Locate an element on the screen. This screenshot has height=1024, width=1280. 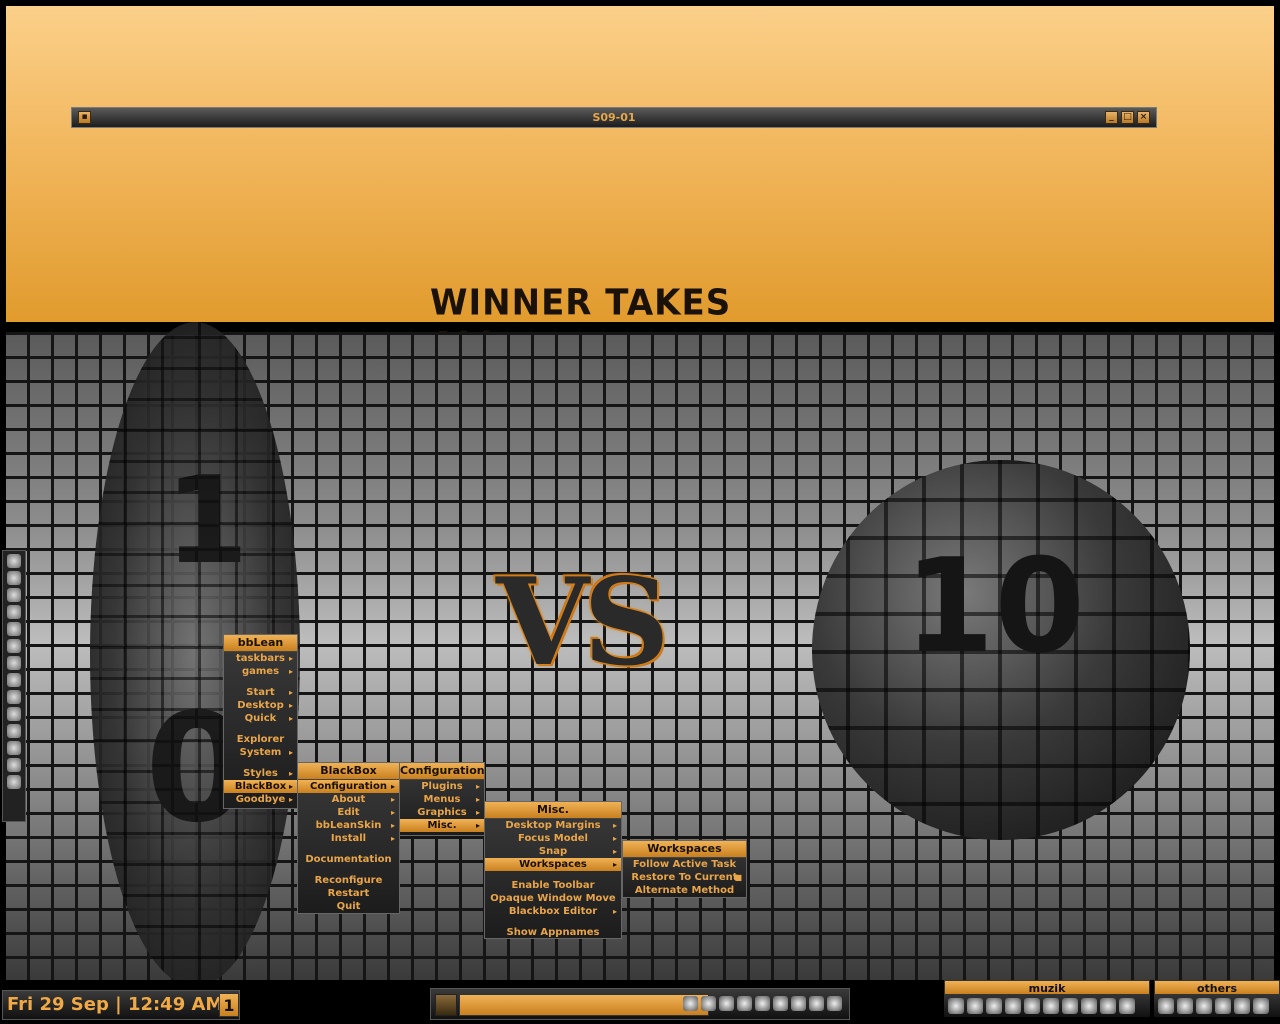
settings-icon is located at coordinates (1051, 1006).